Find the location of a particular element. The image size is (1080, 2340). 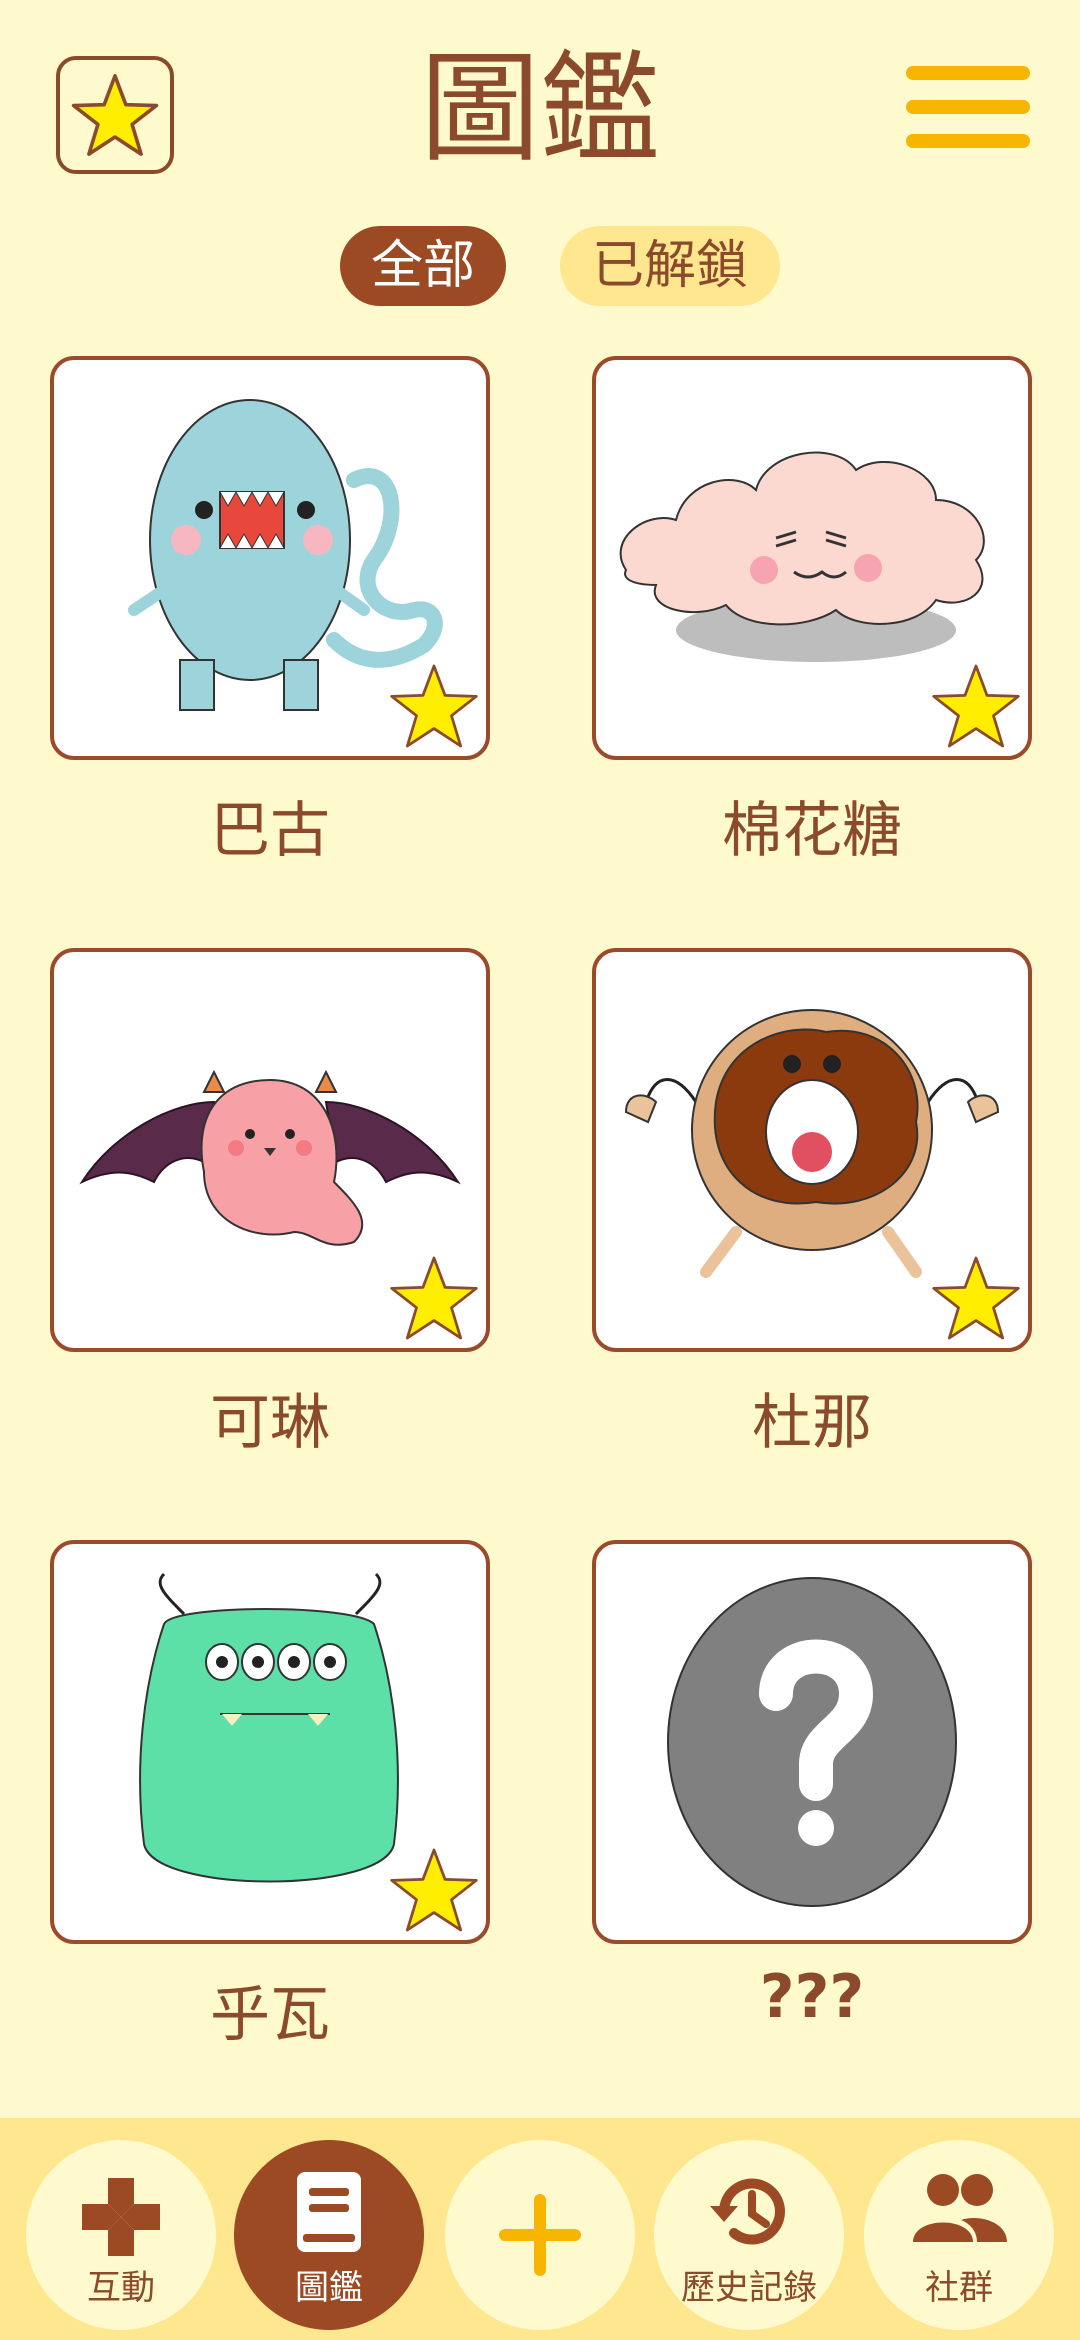

monster-card-locked is located at coordinates (812, 1742).